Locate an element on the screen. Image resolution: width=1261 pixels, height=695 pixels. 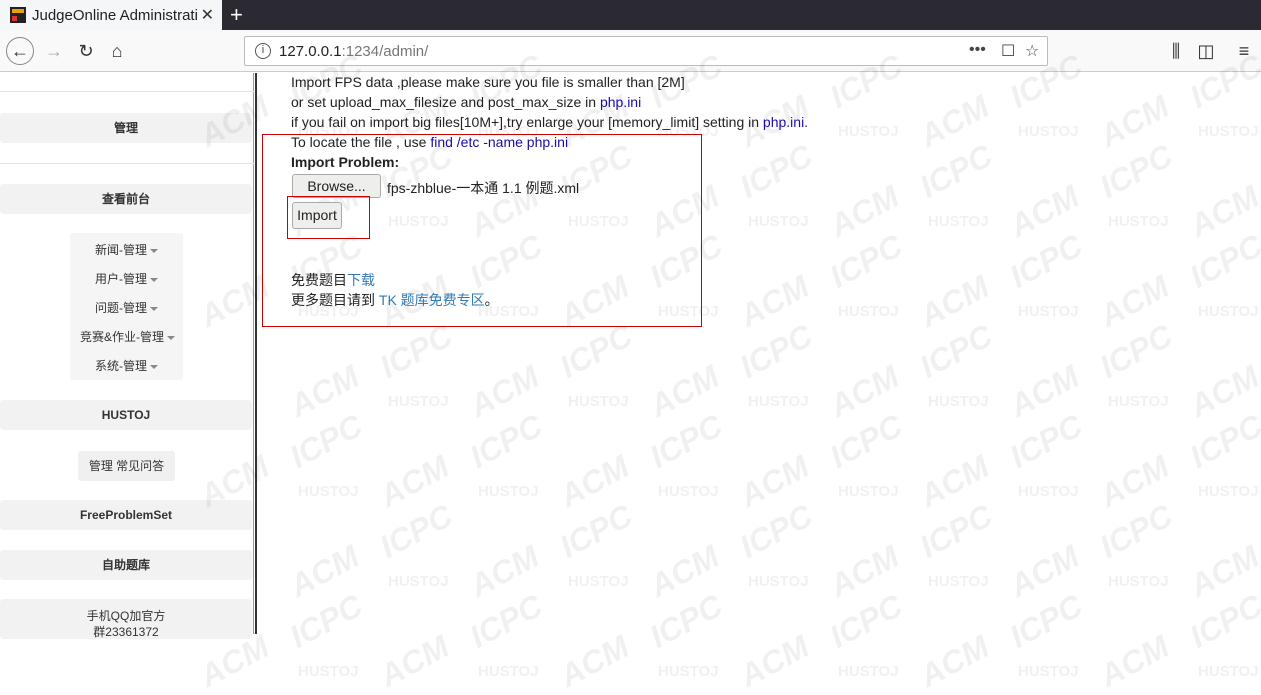
bookmark-star-icon: ☆ is located at coordinates (1032, 51).